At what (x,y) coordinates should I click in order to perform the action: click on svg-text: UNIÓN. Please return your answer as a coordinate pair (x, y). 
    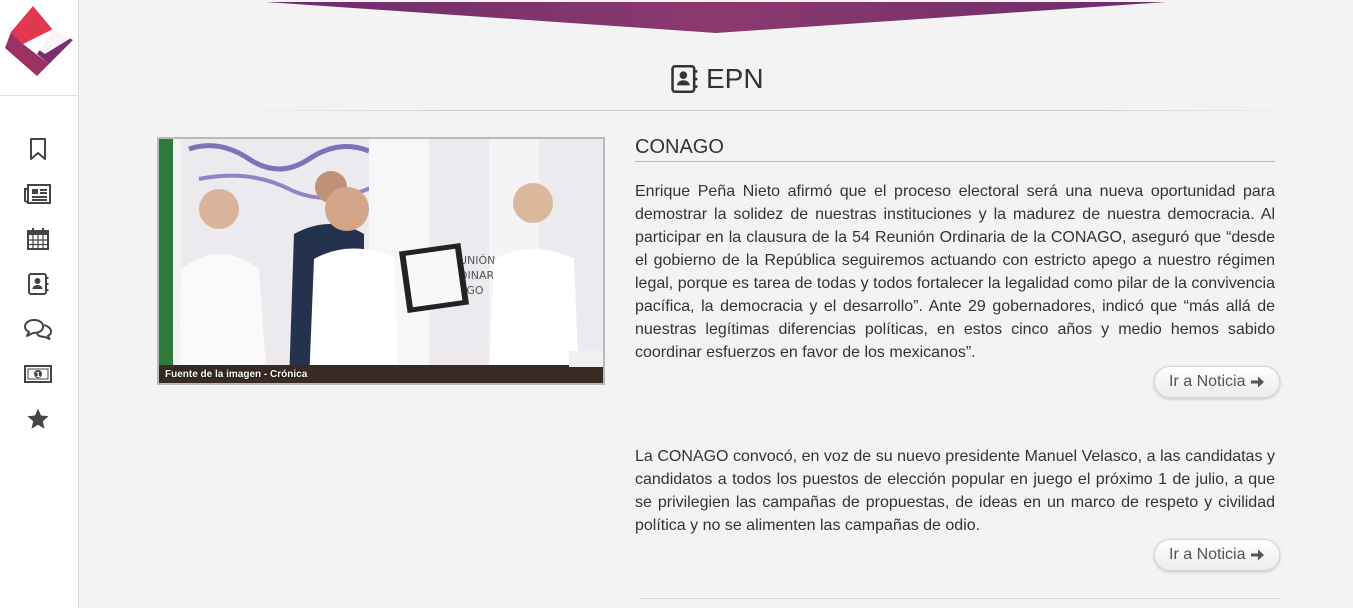
    Looking at the image, I should click on (477, 260).